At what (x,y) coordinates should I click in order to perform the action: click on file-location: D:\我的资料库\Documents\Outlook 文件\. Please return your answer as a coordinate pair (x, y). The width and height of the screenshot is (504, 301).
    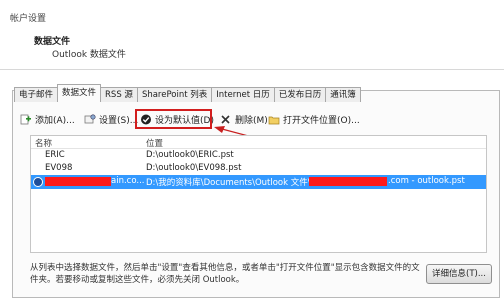
    Looking at the image, I should click on (228, 183).